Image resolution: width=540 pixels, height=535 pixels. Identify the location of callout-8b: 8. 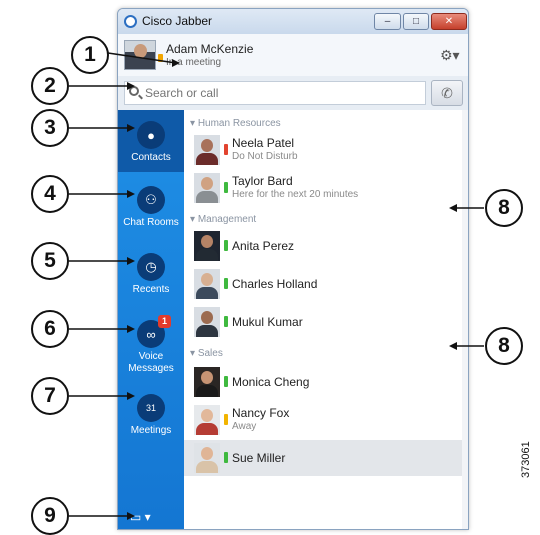
(504, 346).